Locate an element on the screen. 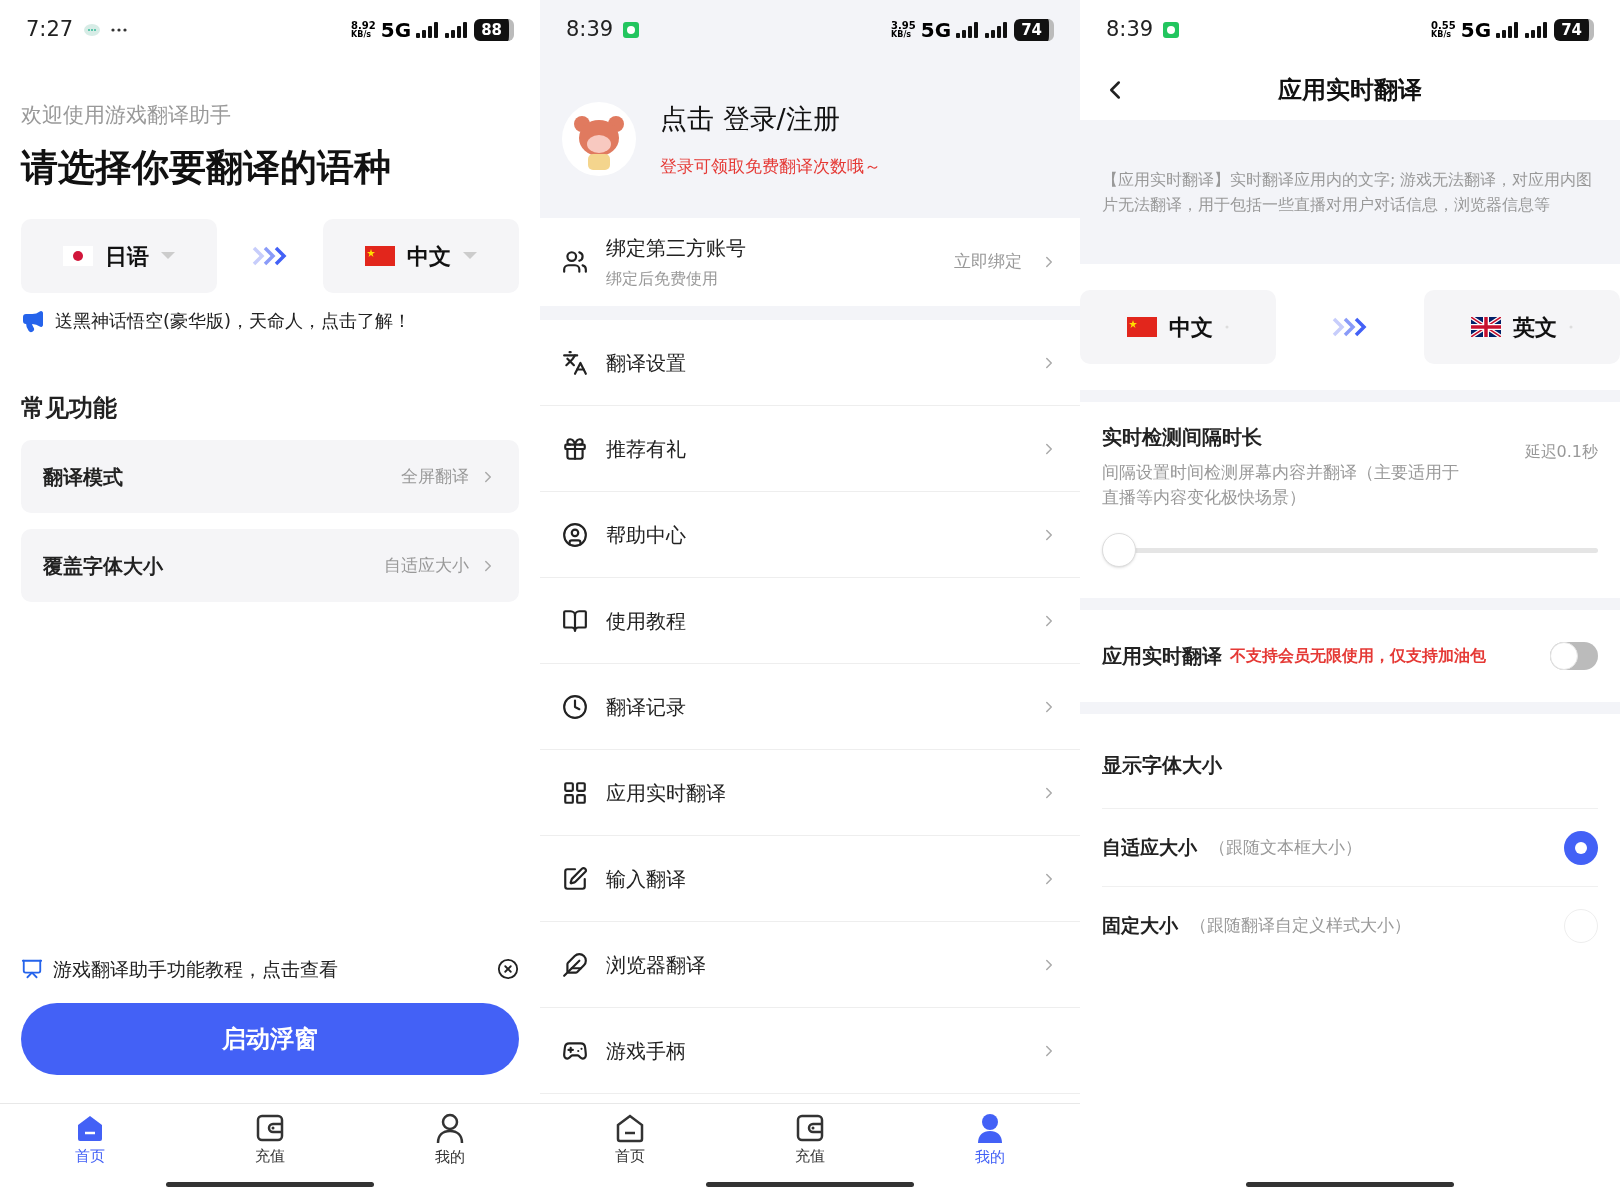 This screenshot has height=1200, width=1620. avatar-icon is located at coordinates (599, 139).